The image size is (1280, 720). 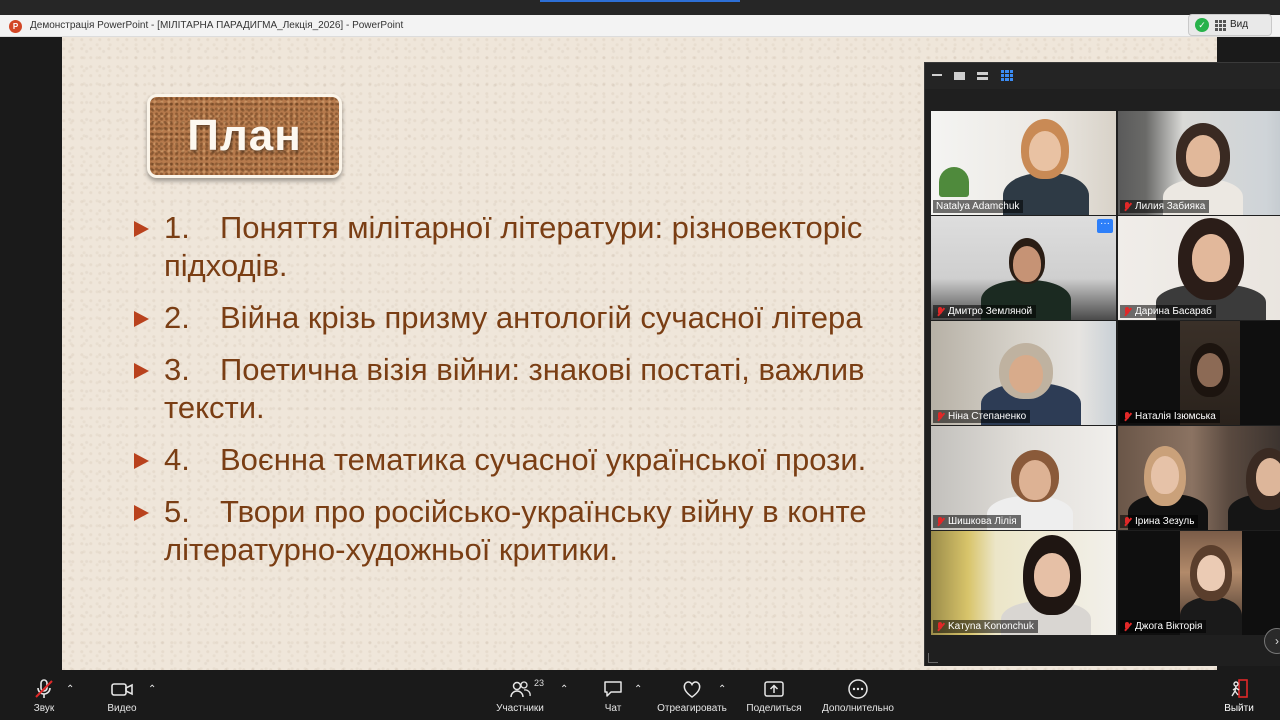 What do you see at coordinates (1220, 25) in the screenshot?
I see `grid-view-icon` at bounding box center [1220, 25].